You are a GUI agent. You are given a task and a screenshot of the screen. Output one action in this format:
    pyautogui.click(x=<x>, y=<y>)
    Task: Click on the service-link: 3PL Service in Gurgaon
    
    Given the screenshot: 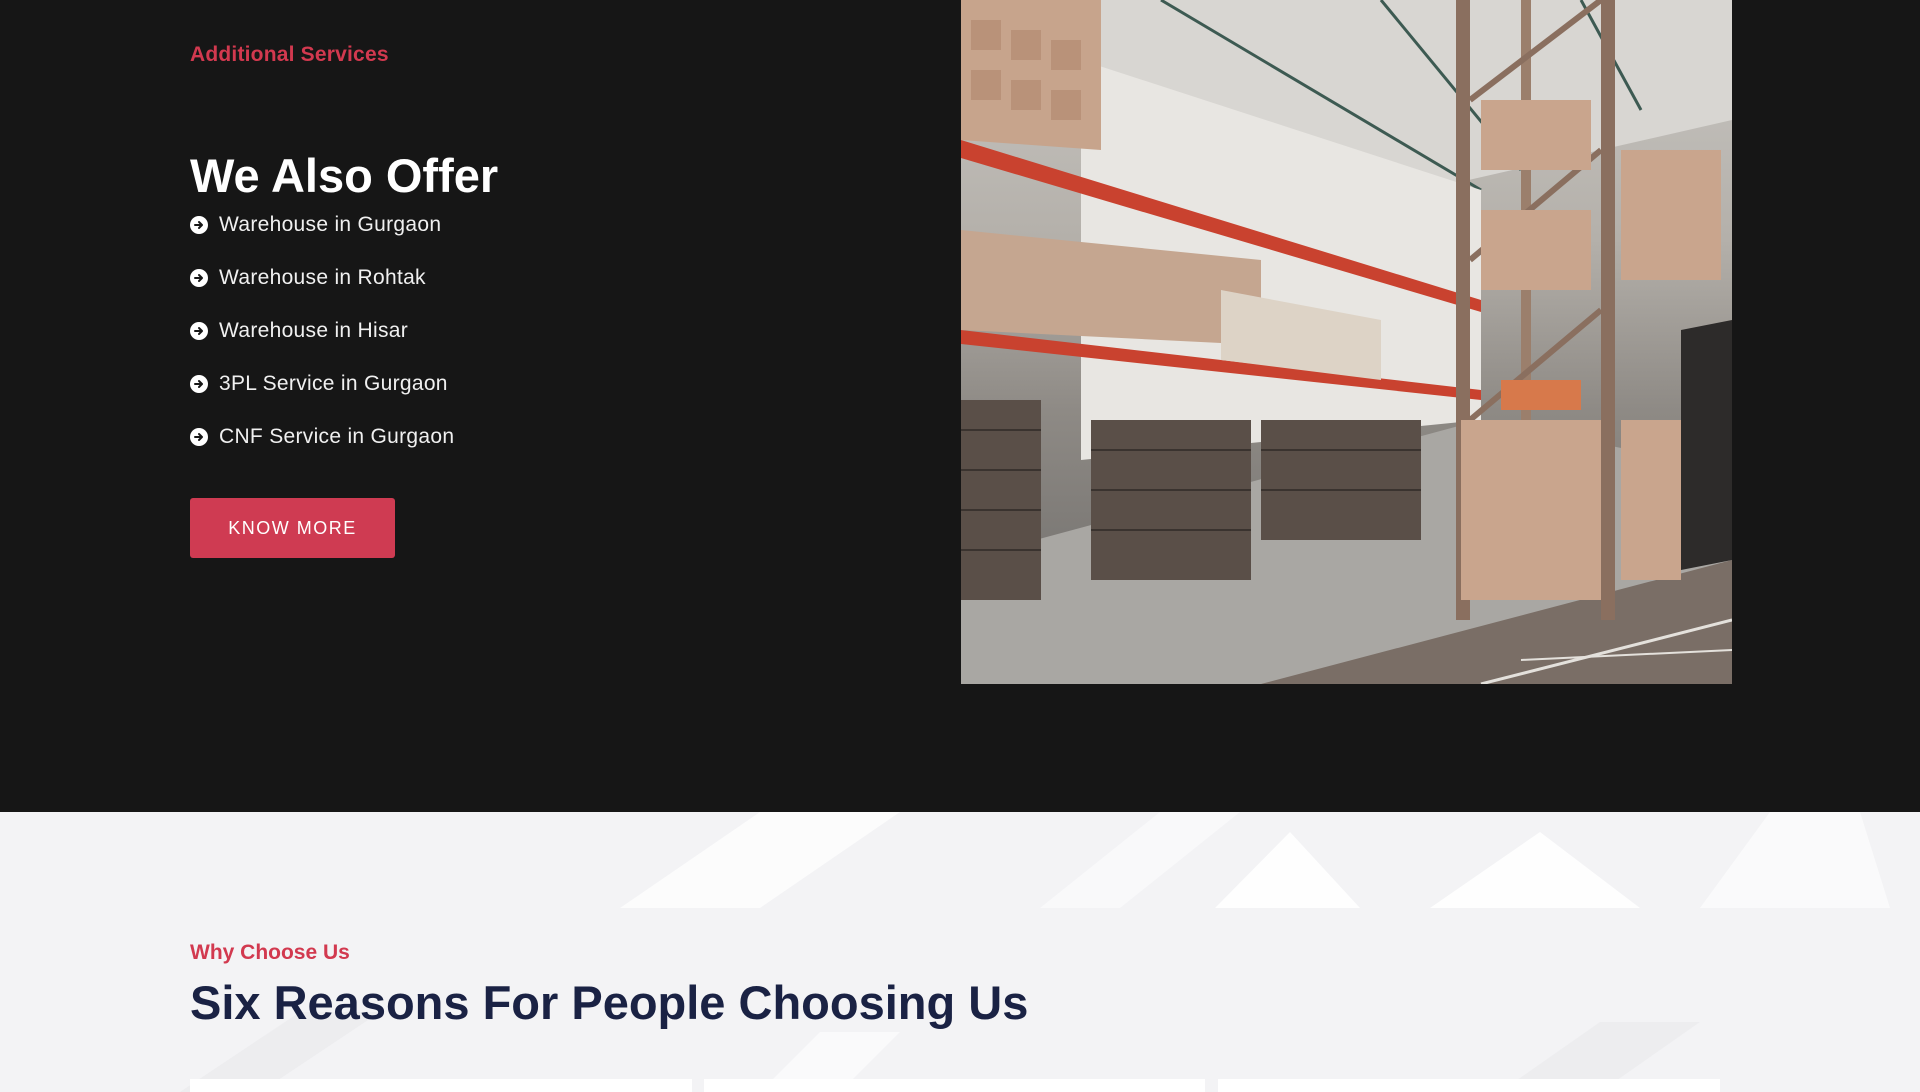 What is the action you would take?
    pyautogui.click(x=333, y=384)
    